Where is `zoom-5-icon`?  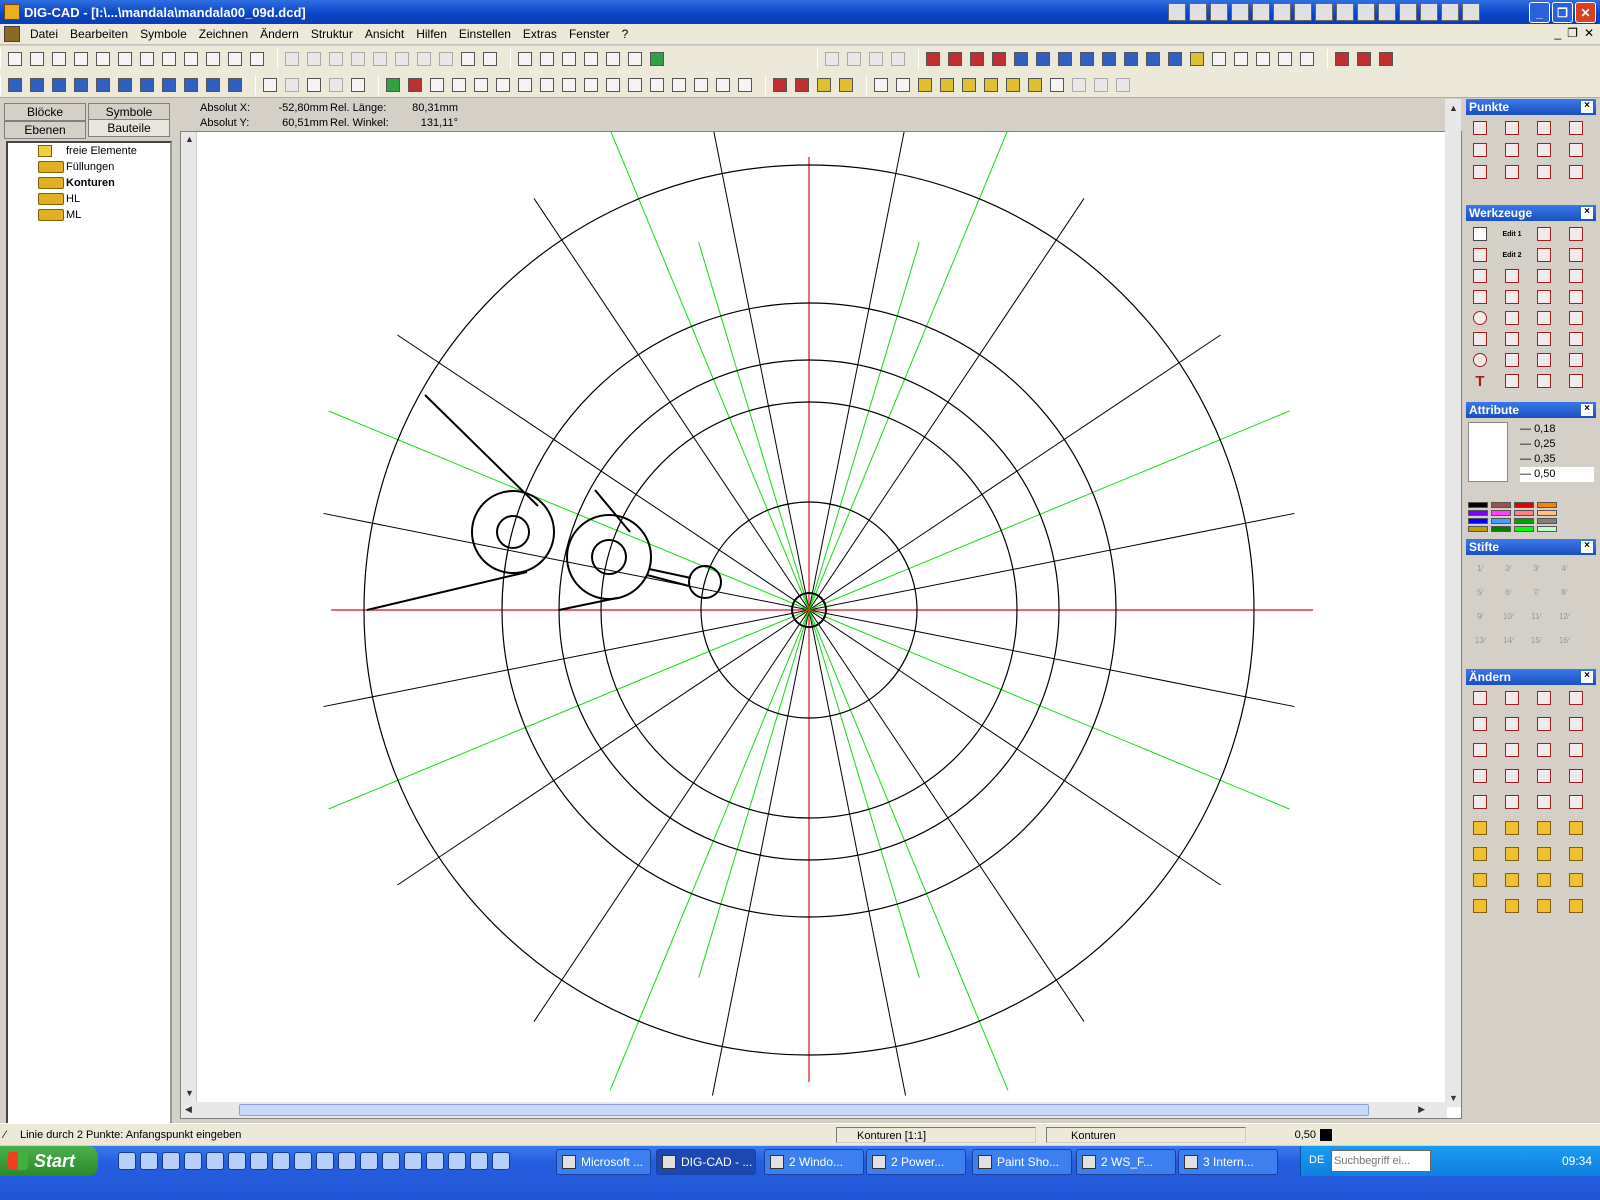 zoom-5-icon is located at coordinates (657, 85).